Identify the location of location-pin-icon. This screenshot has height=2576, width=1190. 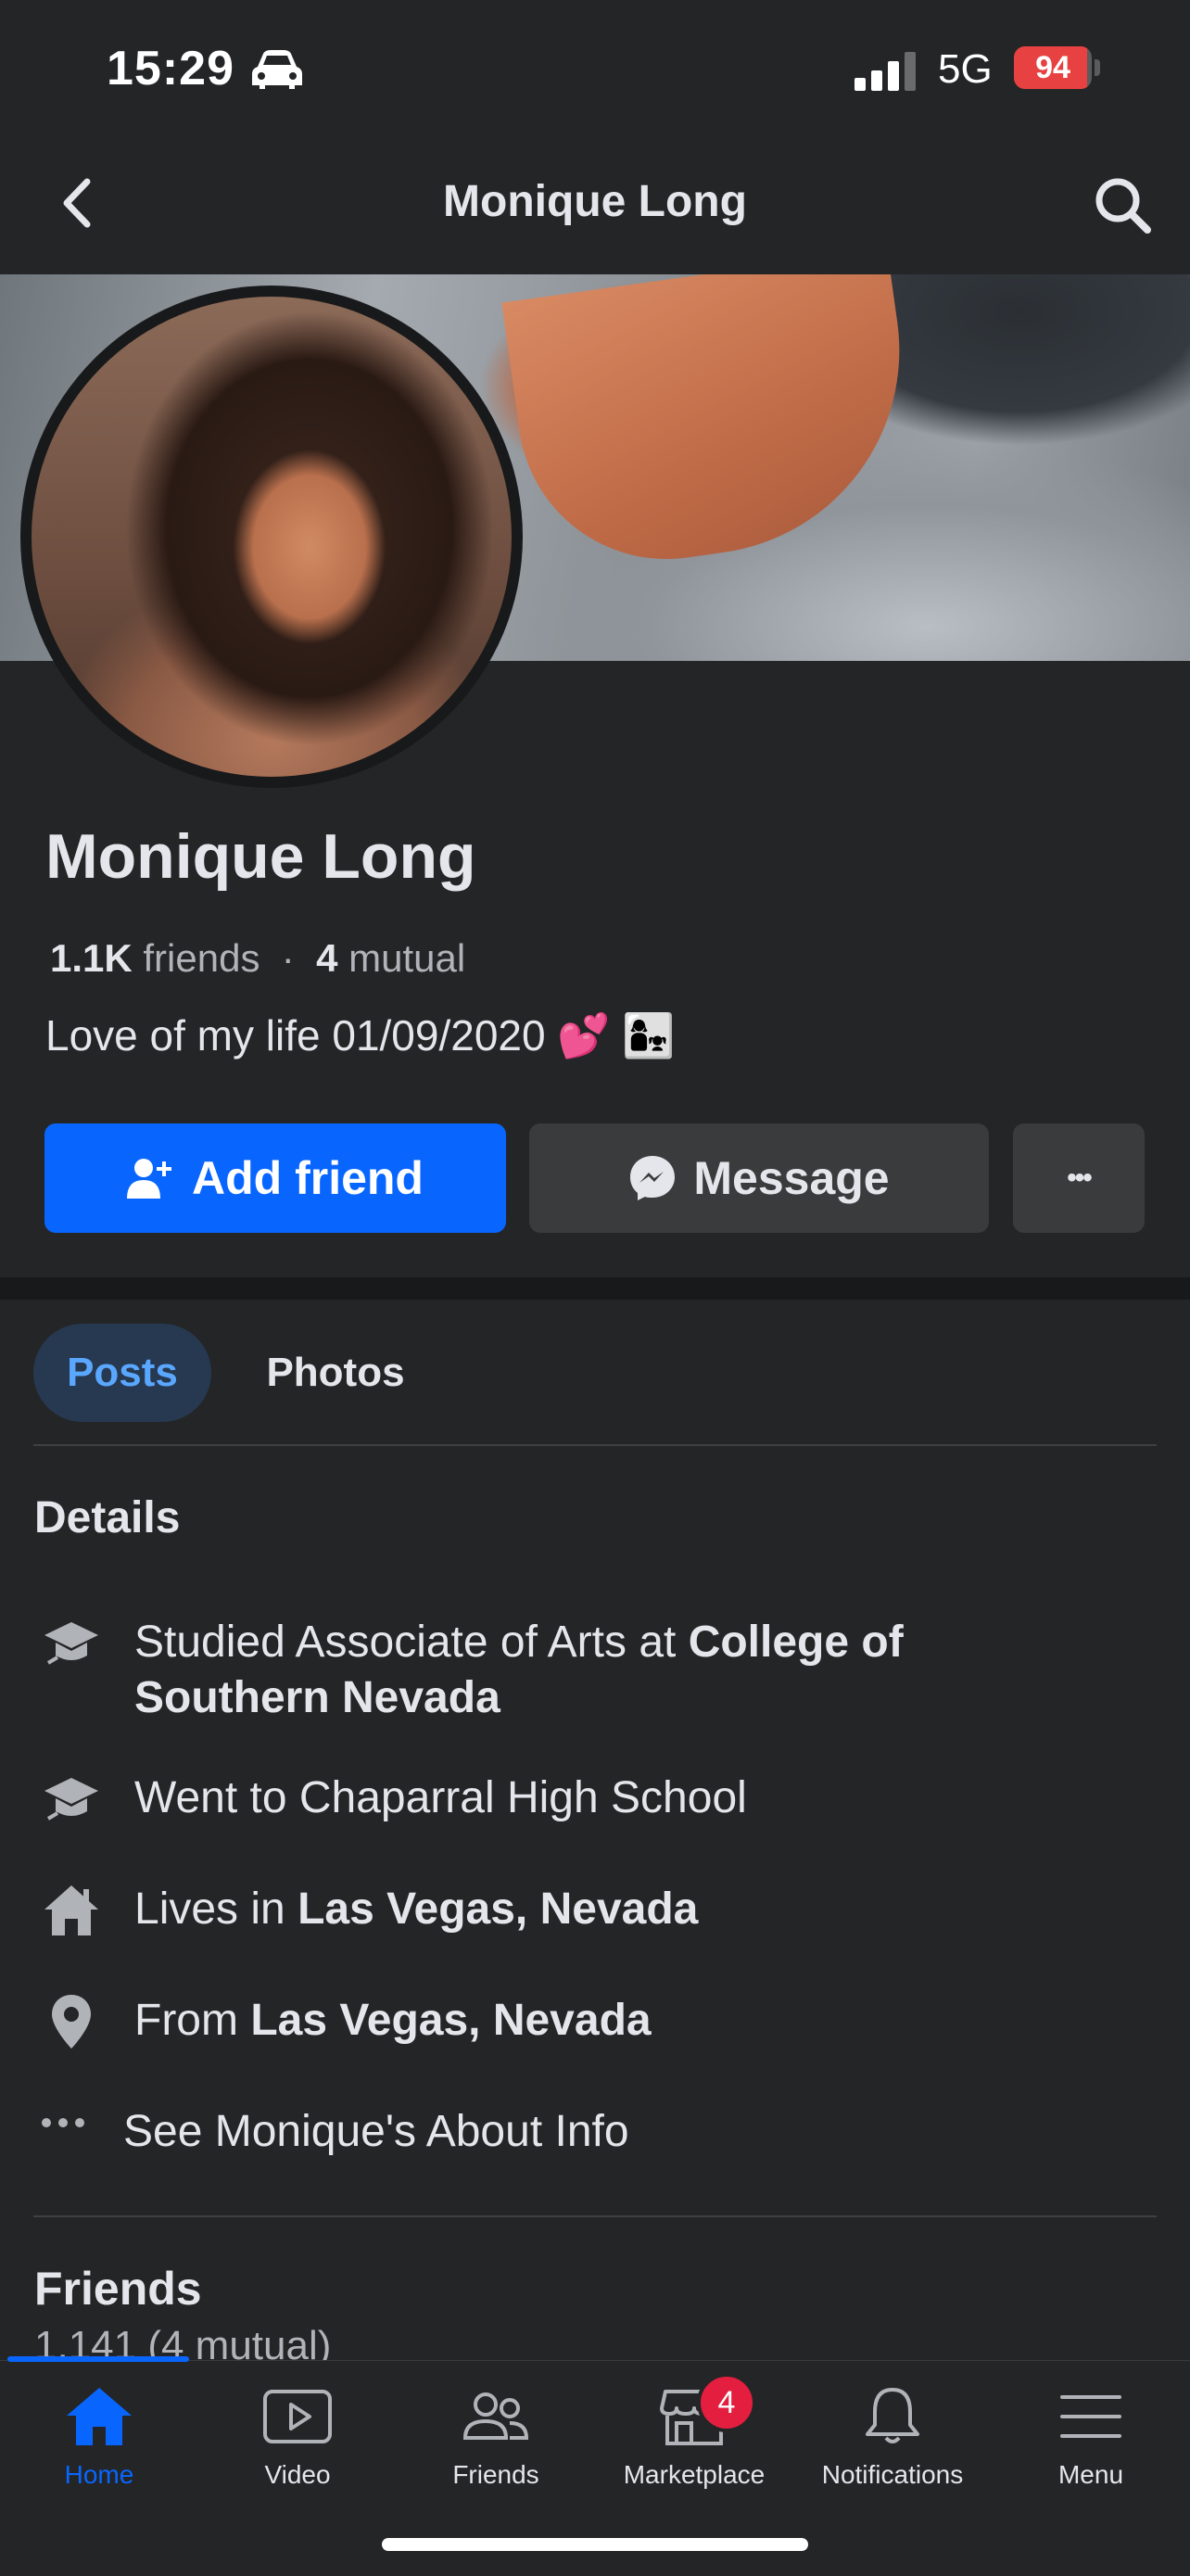
(71, 2022).